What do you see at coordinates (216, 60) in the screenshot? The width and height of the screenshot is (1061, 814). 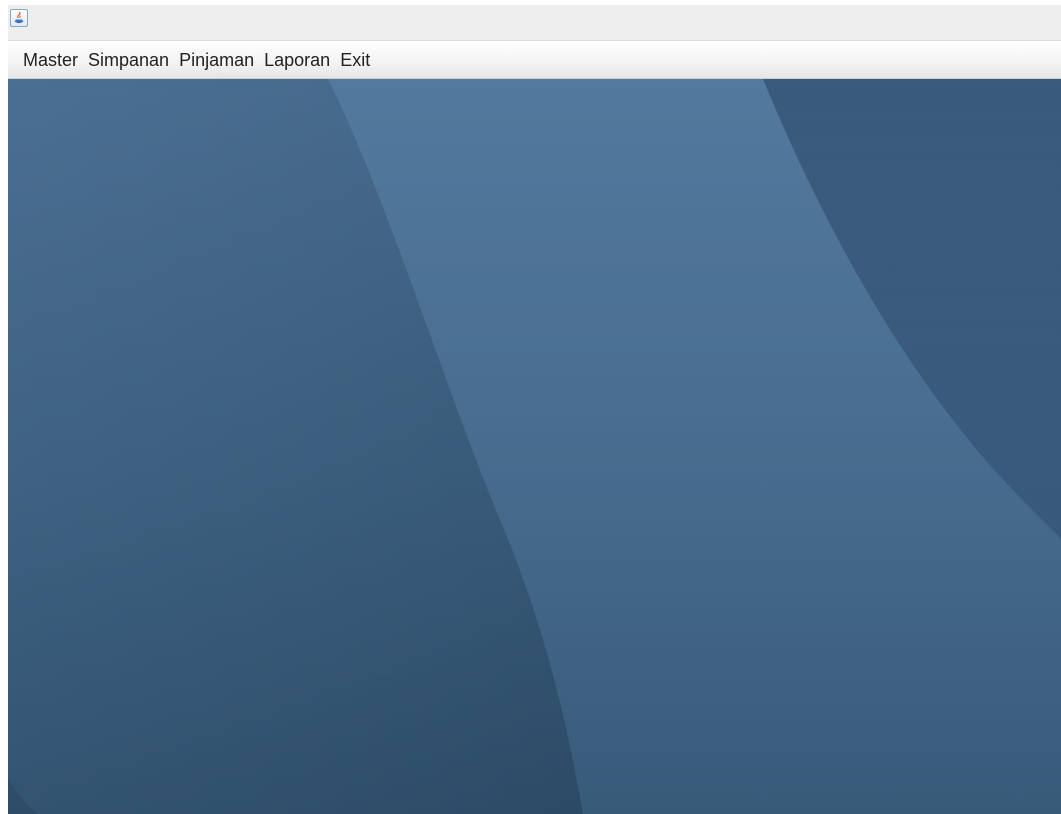 I see `menu-pinjaman: Pinjaman` at bounding box center [216, 60].